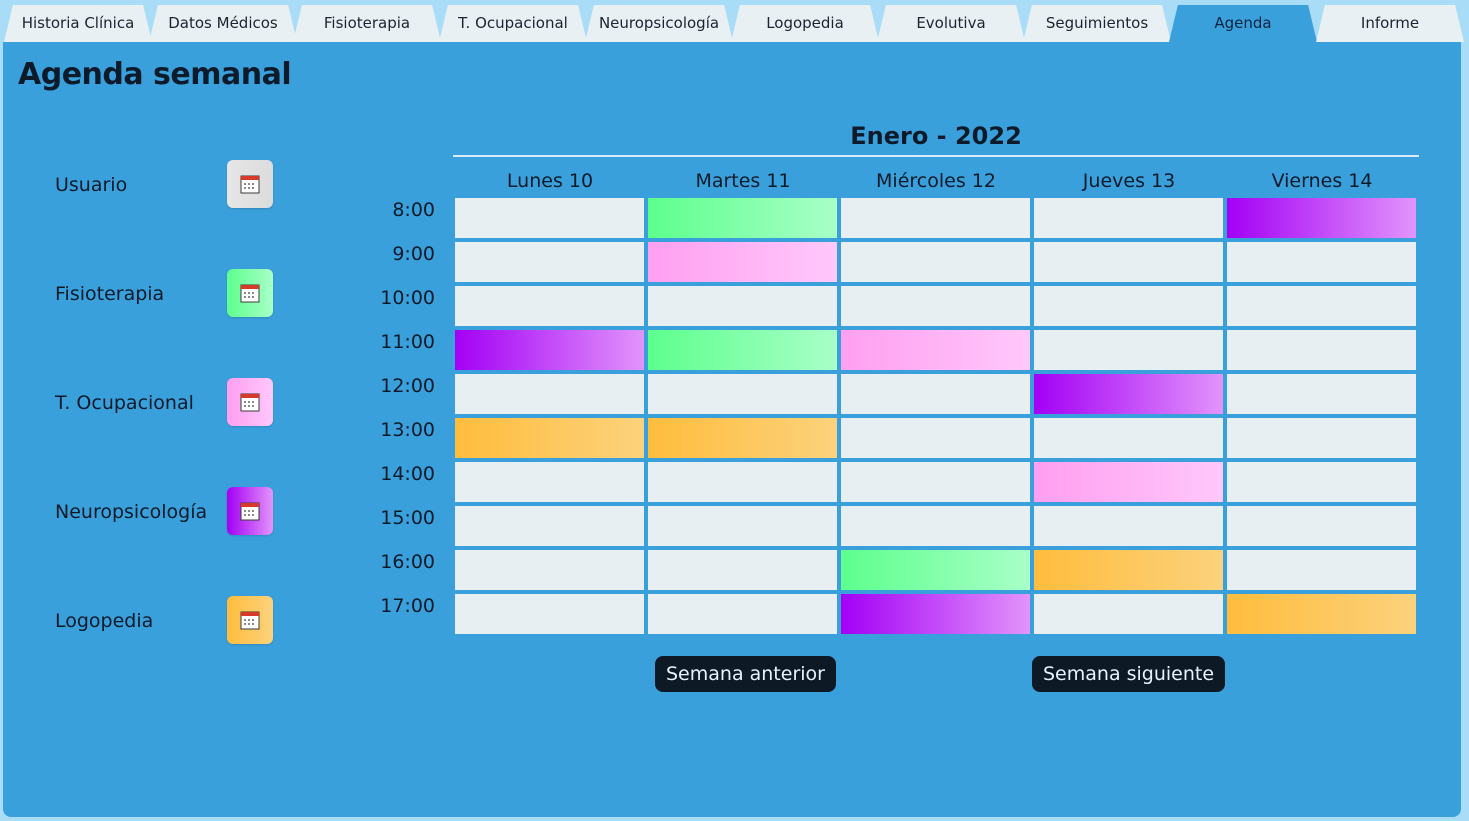  I want to click on month-title: Enero - 2022, so click(936, 136).